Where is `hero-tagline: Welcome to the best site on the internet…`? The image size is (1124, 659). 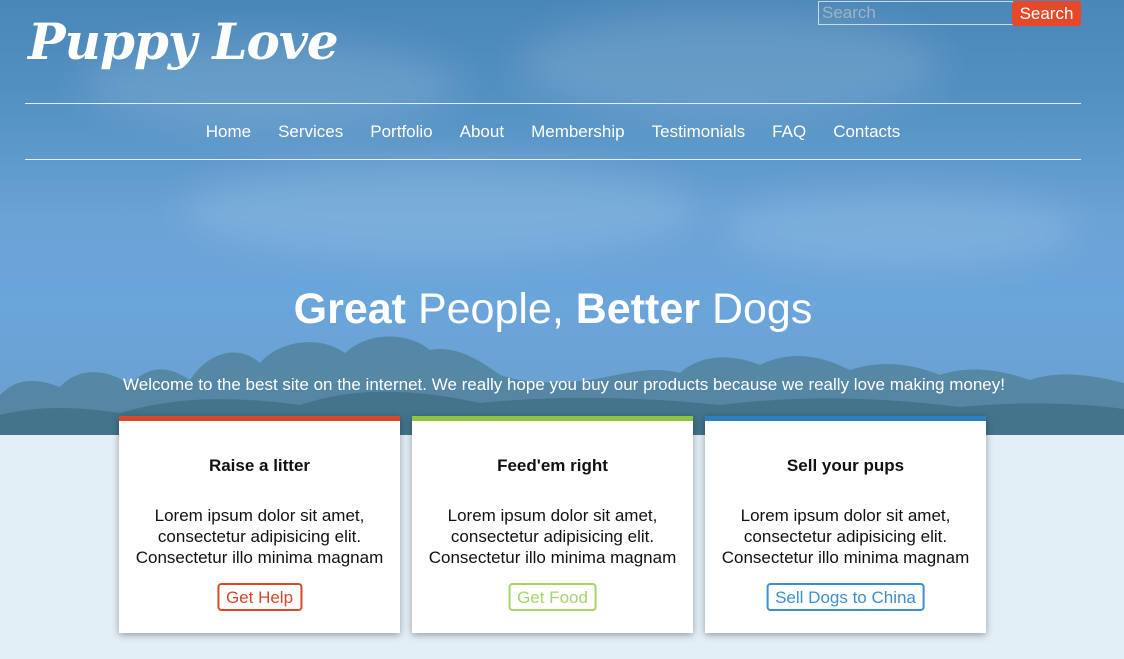 hero-tagline: Welcome to the best site on the internet… is located at coordinates (564, 384).